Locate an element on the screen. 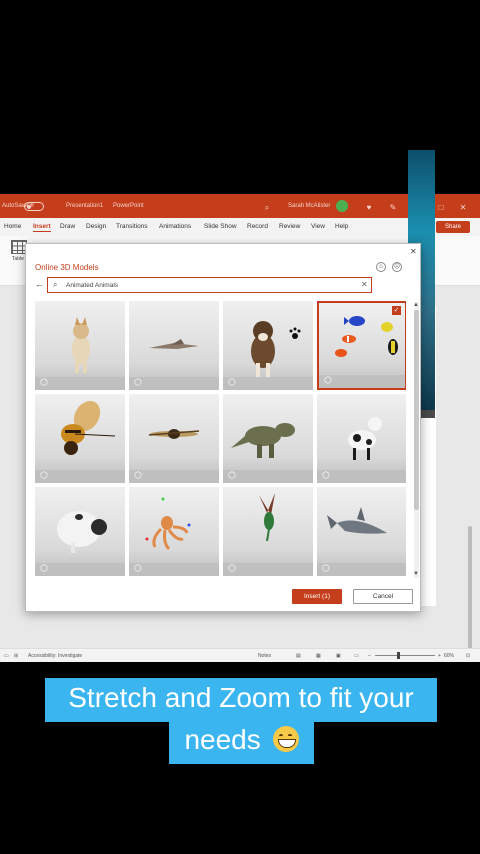 The image size is (480, 854). model-tile-cow: ⬡ is located at coordinates (361, 438).